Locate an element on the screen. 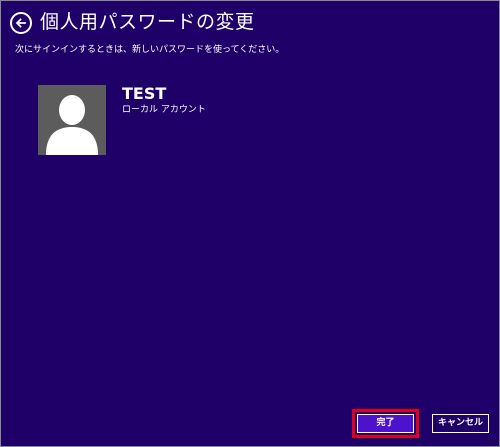  cancel-button: キャンセル is located at coordinates (460, 423).